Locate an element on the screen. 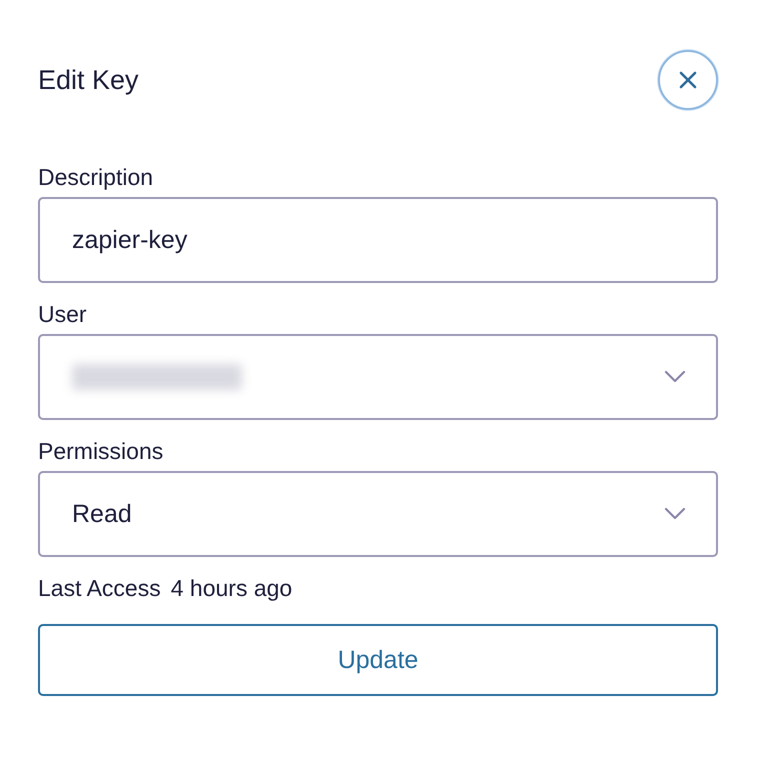 This screenshot has width=758, height=774. dropdown-field is located at coordinates (378, 377).